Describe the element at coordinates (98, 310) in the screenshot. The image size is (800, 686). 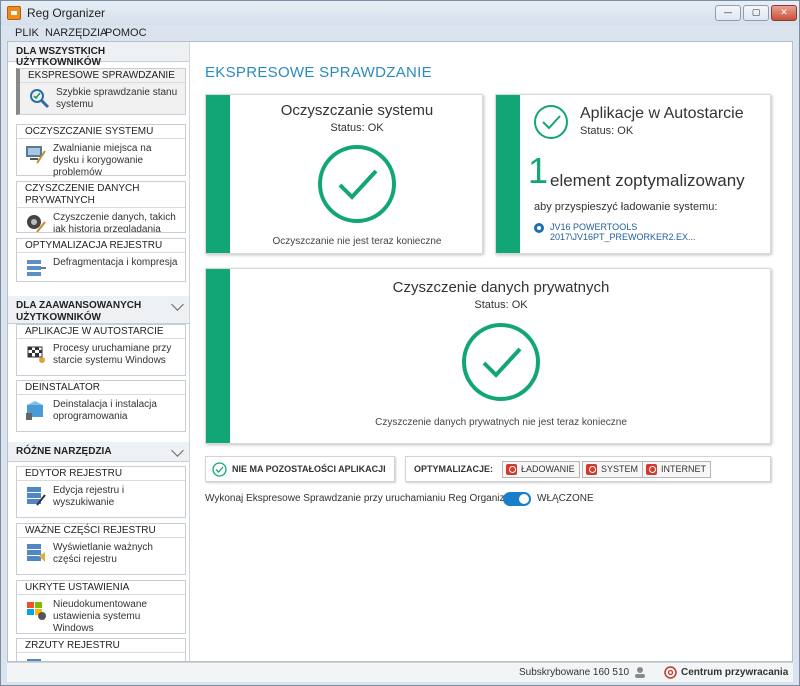
I see `section-advanced-users: DLA ZAAWANSOWANYCH UŻYTKOWNIKÓW` at that location.